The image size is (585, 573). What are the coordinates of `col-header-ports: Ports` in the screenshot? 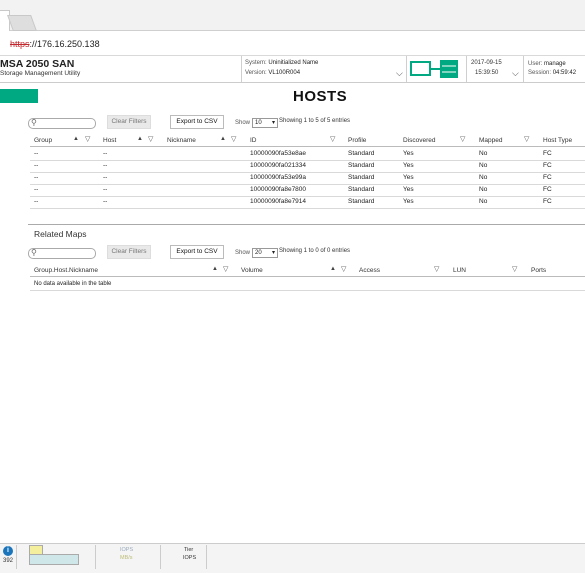 It's located at (538, 270).